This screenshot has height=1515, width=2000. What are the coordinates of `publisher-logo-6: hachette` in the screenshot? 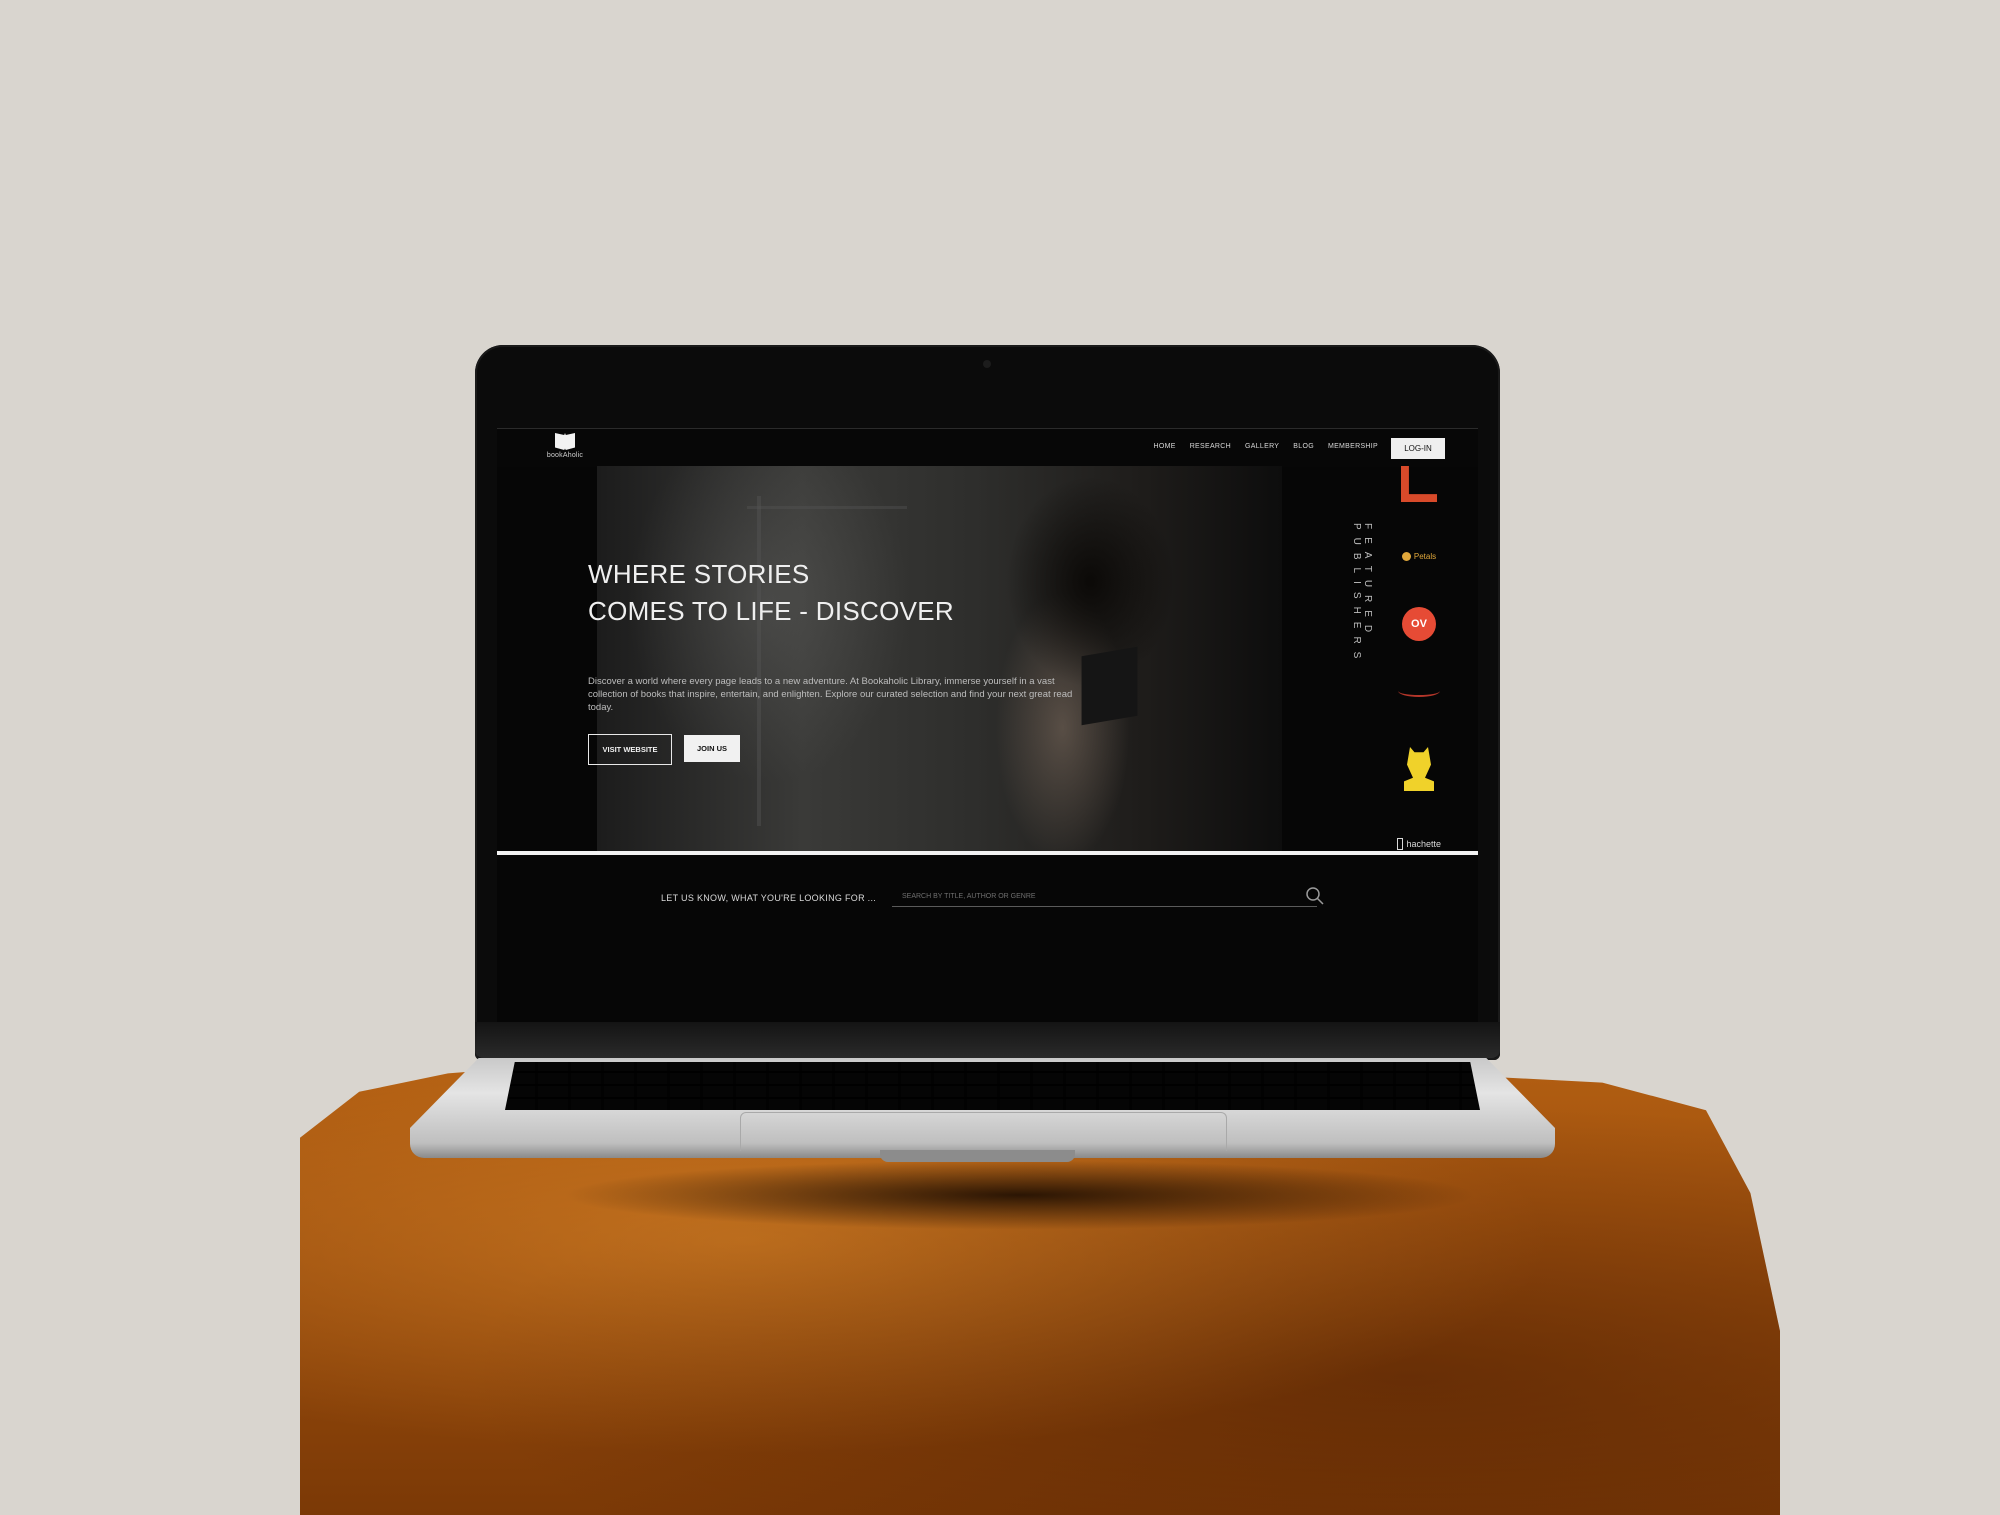 It's located at (1419, 844).